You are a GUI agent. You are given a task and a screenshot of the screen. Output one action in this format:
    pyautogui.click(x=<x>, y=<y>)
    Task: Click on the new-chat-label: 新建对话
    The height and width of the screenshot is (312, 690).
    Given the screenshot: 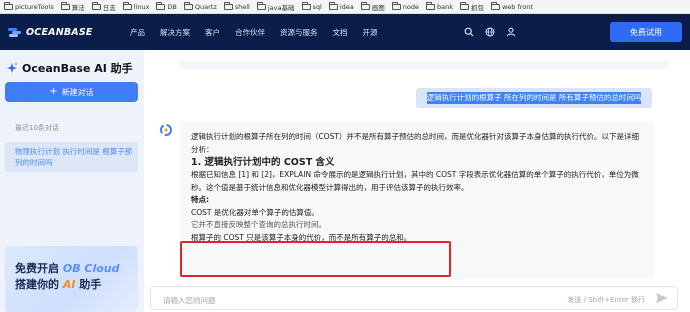 What is the action you would take?
    pyautogui.click(x=77, y=92)
    